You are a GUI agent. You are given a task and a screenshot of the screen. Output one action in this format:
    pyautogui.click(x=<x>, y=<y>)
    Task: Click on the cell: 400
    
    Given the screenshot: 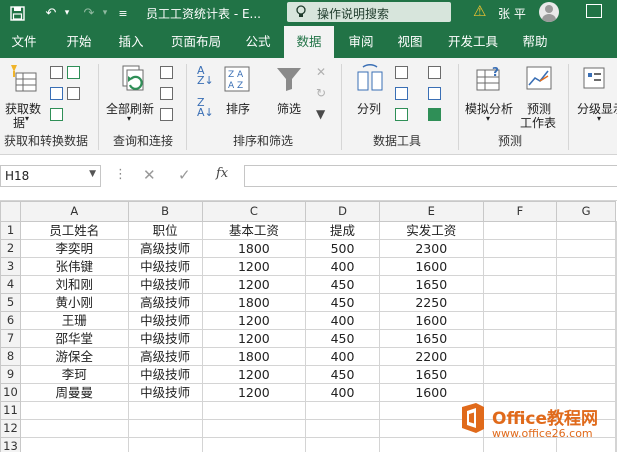 What is the action you would take?
    pyautogui.click(x=342, y=356)
    